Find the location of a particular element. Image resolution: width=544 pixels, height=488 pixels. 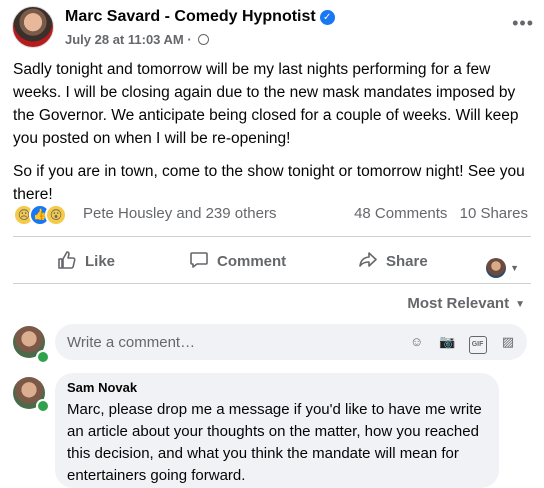

post-meta: July 28 at 11:03 AM · is located at coordinates (137, 39).